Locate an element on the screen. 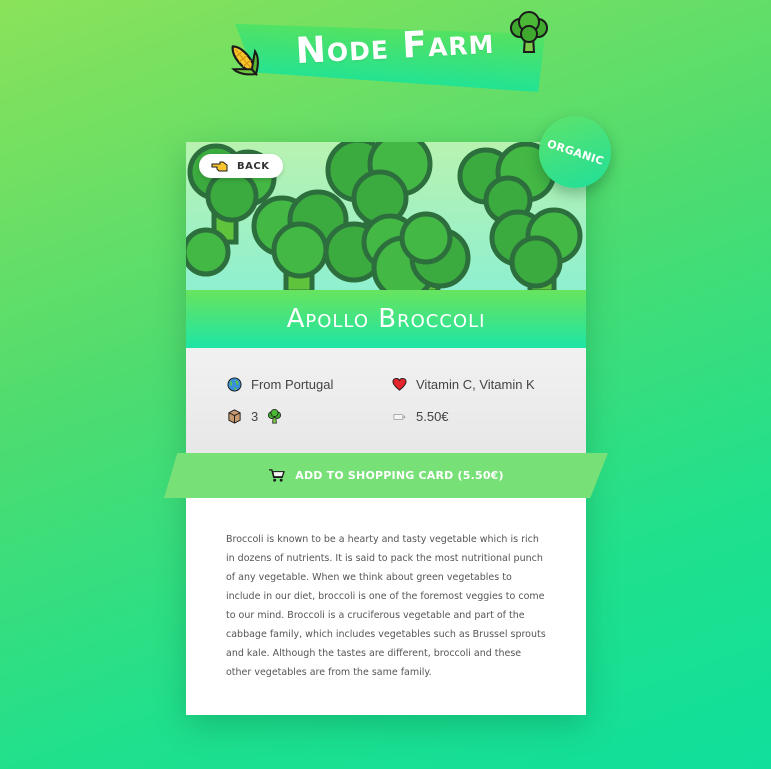 This screenshot has width=771, height=769. site-logo: Node Farm is located at coordinates (388, 55).